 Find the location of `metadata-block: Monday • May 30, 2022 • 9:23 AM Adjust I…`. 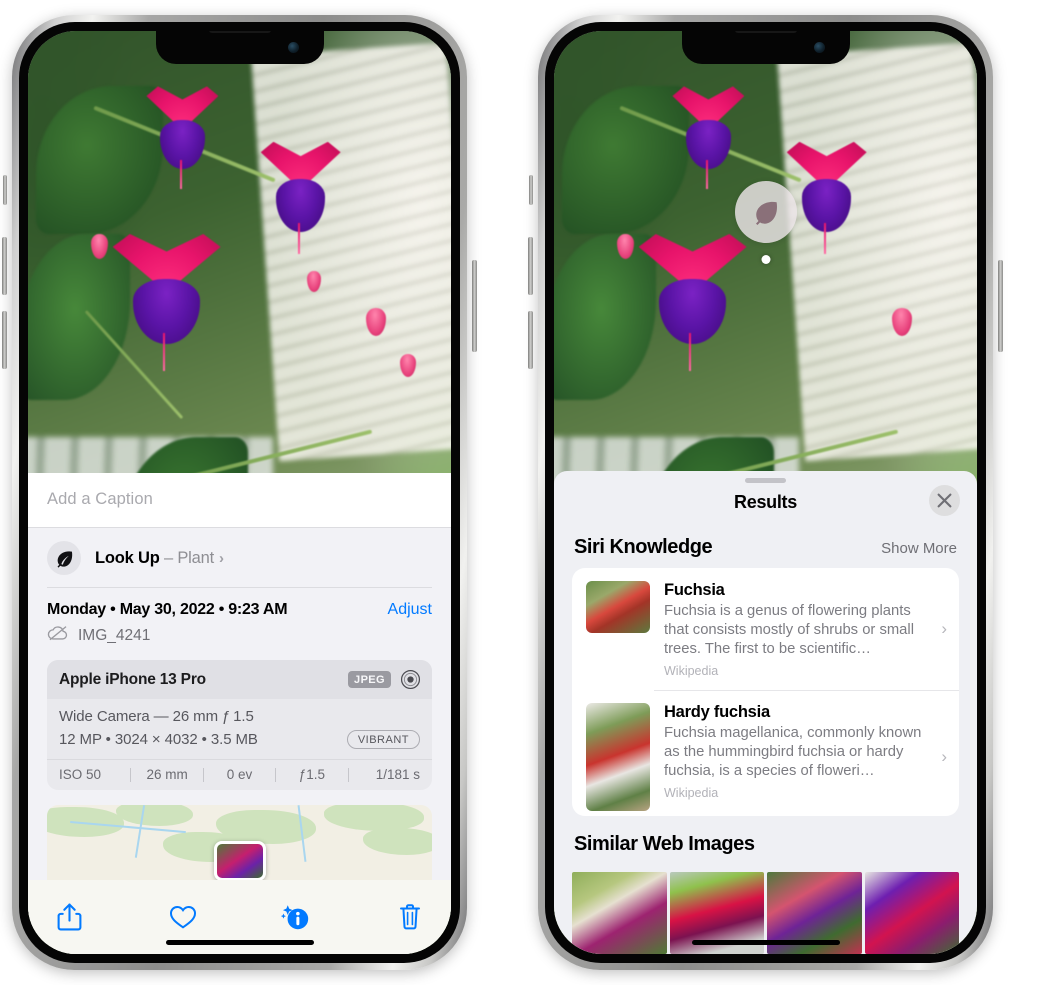

metadata-block: Monday • May 30, 2022 • 9:23 AM Adjust I… is located at coordinates (239, 617).